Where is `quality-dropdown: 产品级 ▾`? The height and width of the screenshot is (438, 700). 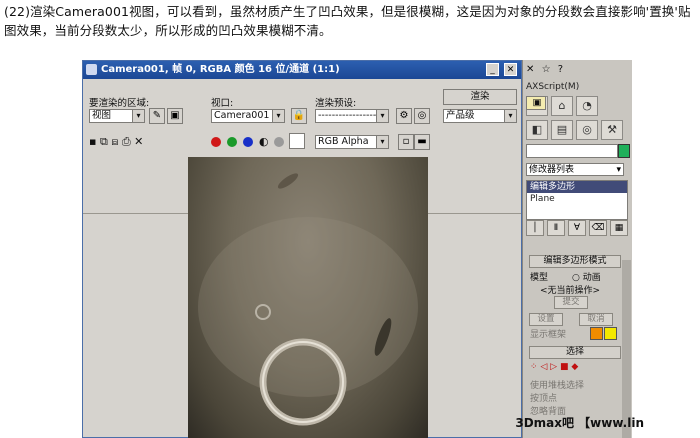
quality-dropdown: 产品级 ▾ is located at coordinates (480, 116).